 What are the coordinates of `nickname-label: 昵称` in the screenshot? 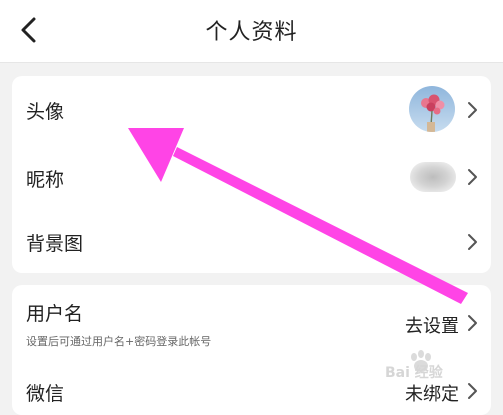 It's located at (45, 180).